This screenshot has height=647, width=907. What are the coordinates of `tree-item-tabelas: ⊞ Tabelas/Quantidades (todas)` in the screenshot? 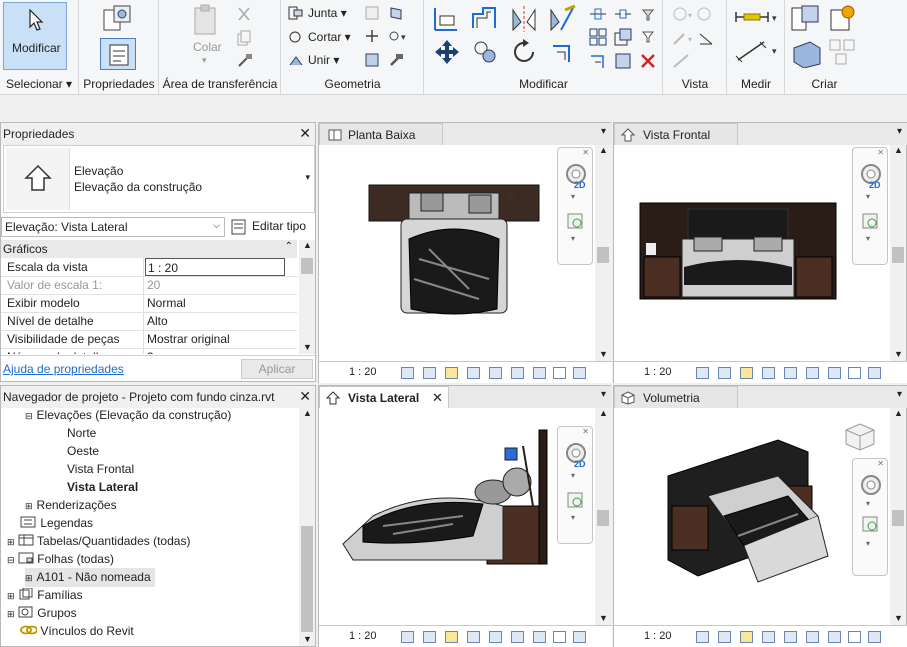 It's located at (98, 541).